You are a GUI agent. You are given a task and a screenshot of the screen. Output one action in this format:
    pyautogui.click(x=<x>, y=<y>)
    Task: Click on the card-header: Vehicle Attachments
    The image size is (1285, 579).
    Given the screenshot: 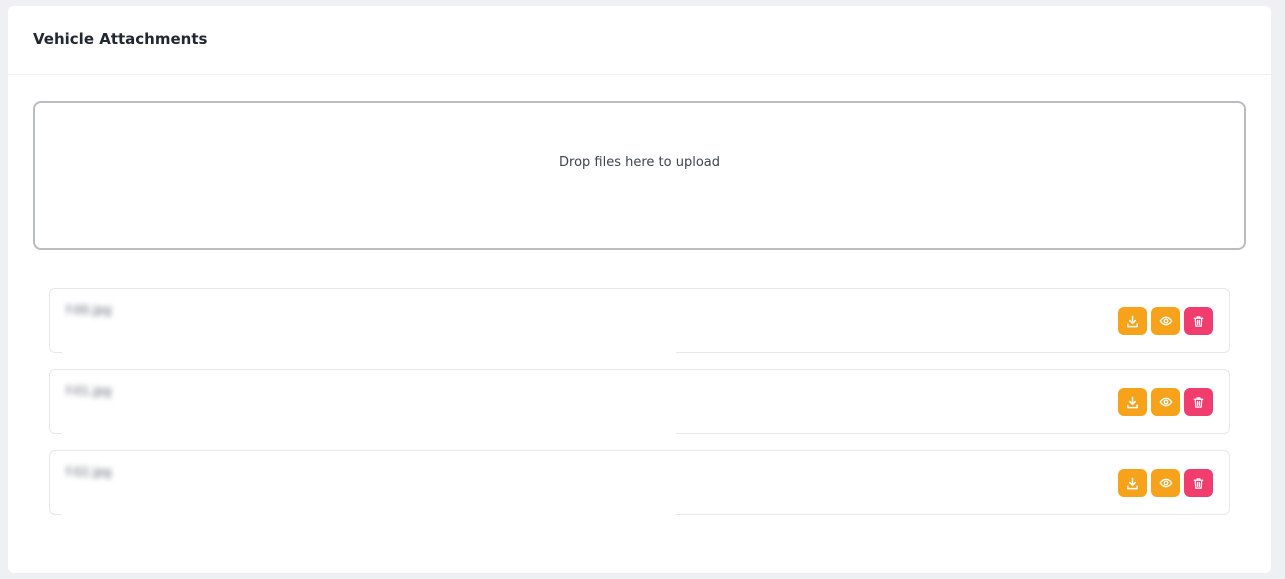 What is the action you would take?
    pyautogui.click(x=639, y=40)
    